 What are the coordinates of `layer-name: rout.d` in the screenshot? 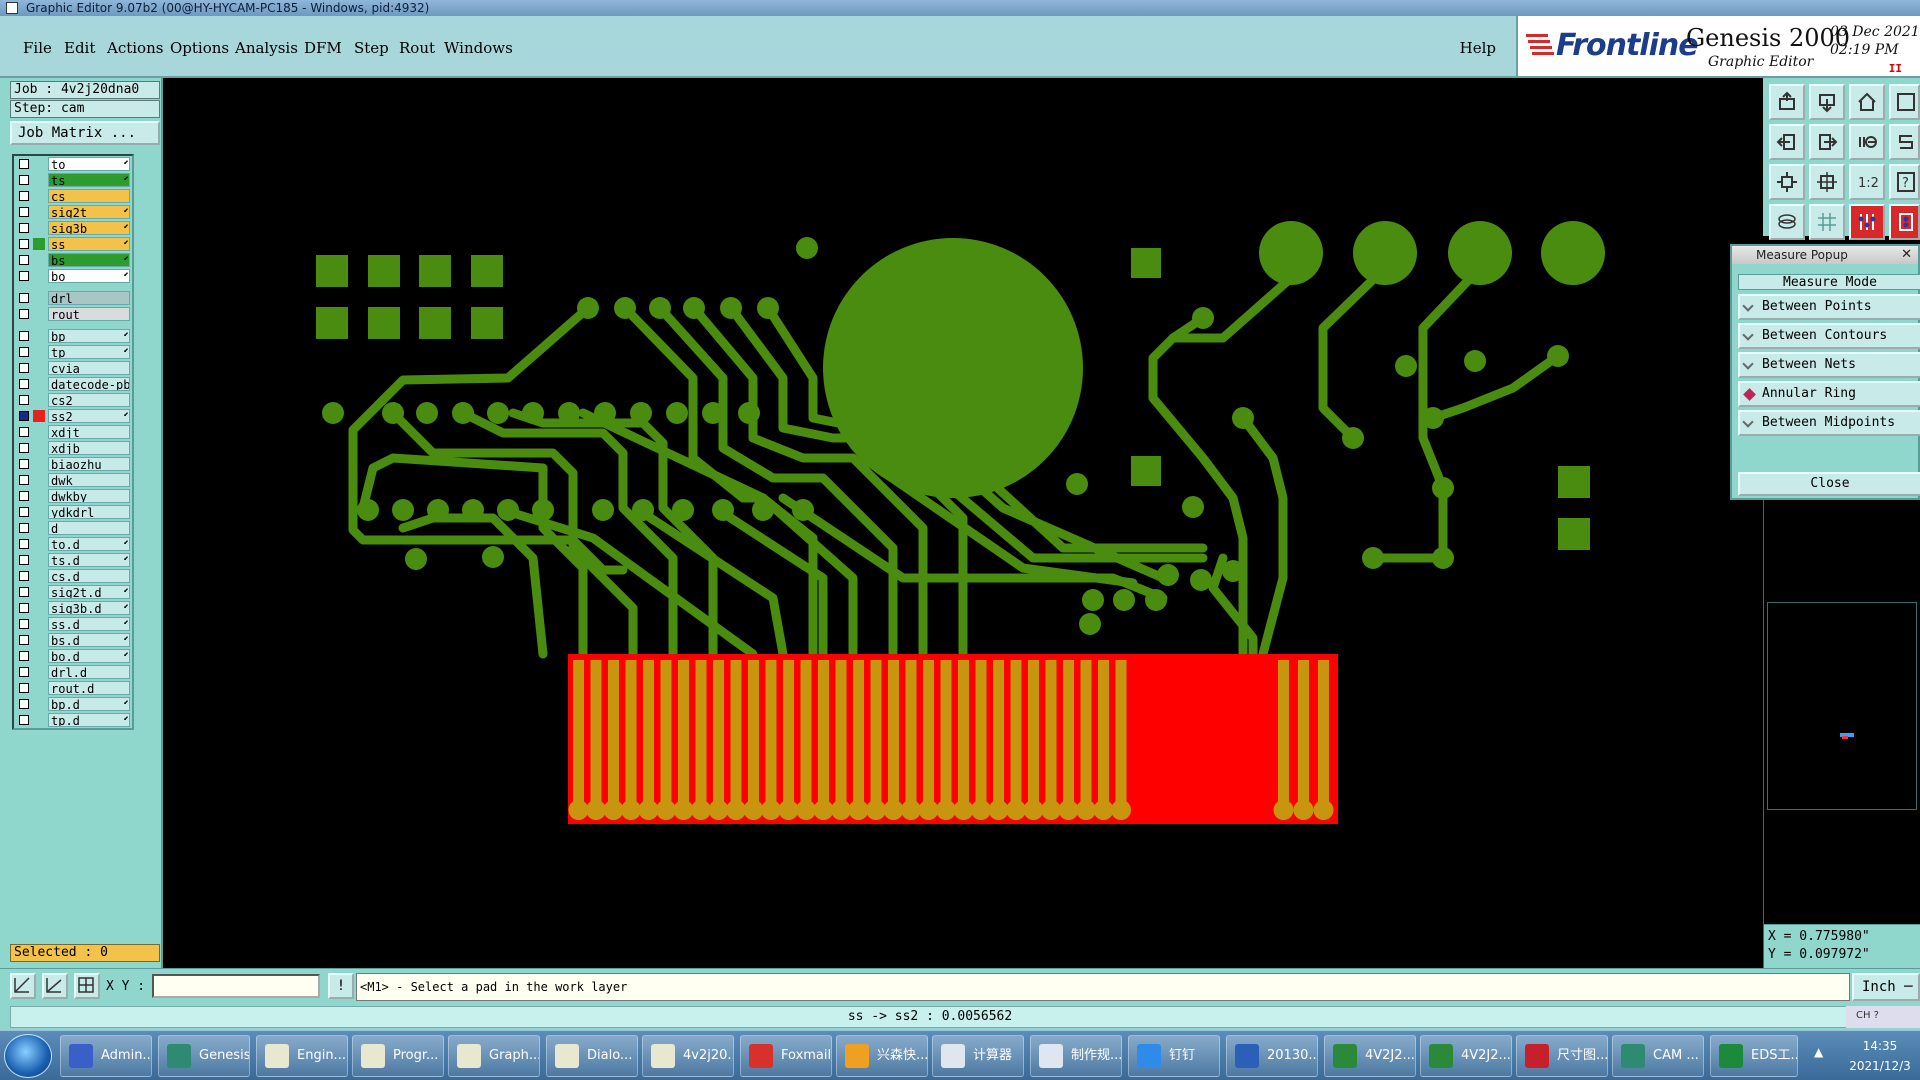 It's located at (89, 688).